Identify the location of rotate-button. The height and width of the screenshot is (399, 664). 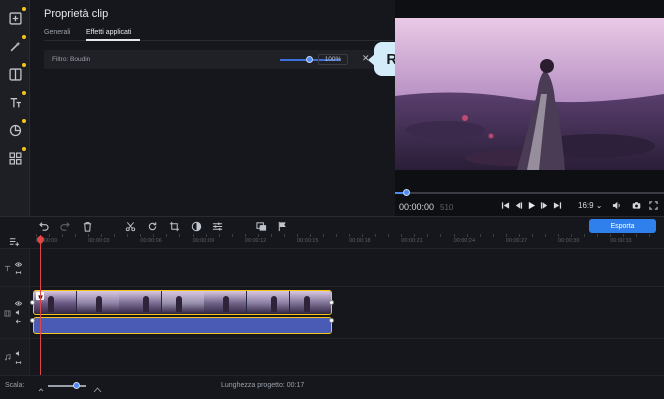
(152, 226).